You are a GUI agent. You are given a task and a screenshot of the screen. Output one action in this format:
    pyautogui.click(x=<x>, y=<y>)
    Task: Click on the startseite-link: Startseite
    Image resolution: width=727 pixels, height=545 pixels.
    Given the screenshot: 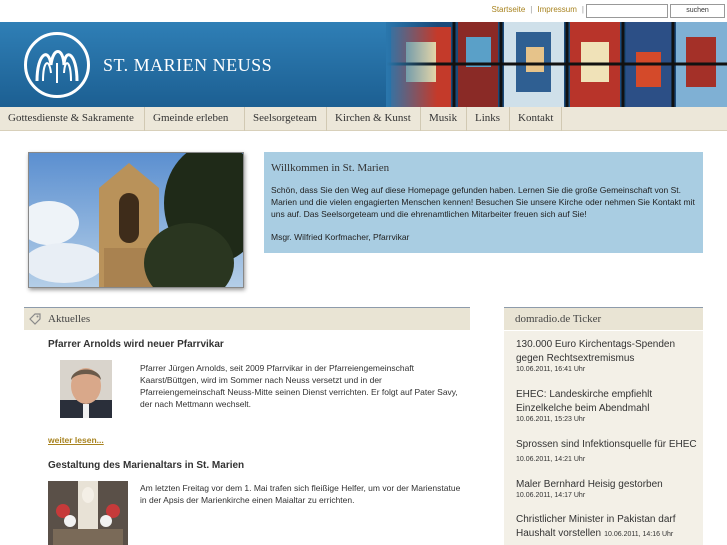 What is the action you would take?
    pyautogui.click(x=508, y=9)
    